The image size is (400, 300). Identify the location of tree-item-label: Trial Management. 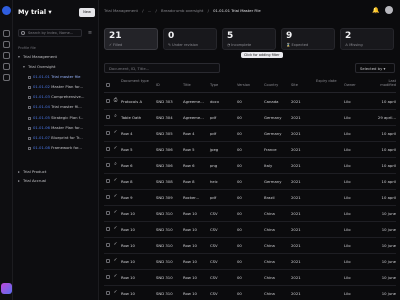
(40, 56).